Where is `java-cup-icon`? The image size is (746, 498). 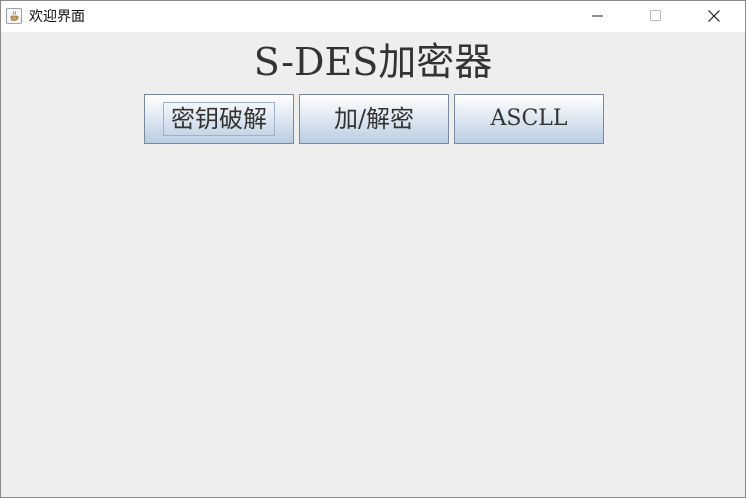 java-cup-icon is located at coordinates (14, 16).